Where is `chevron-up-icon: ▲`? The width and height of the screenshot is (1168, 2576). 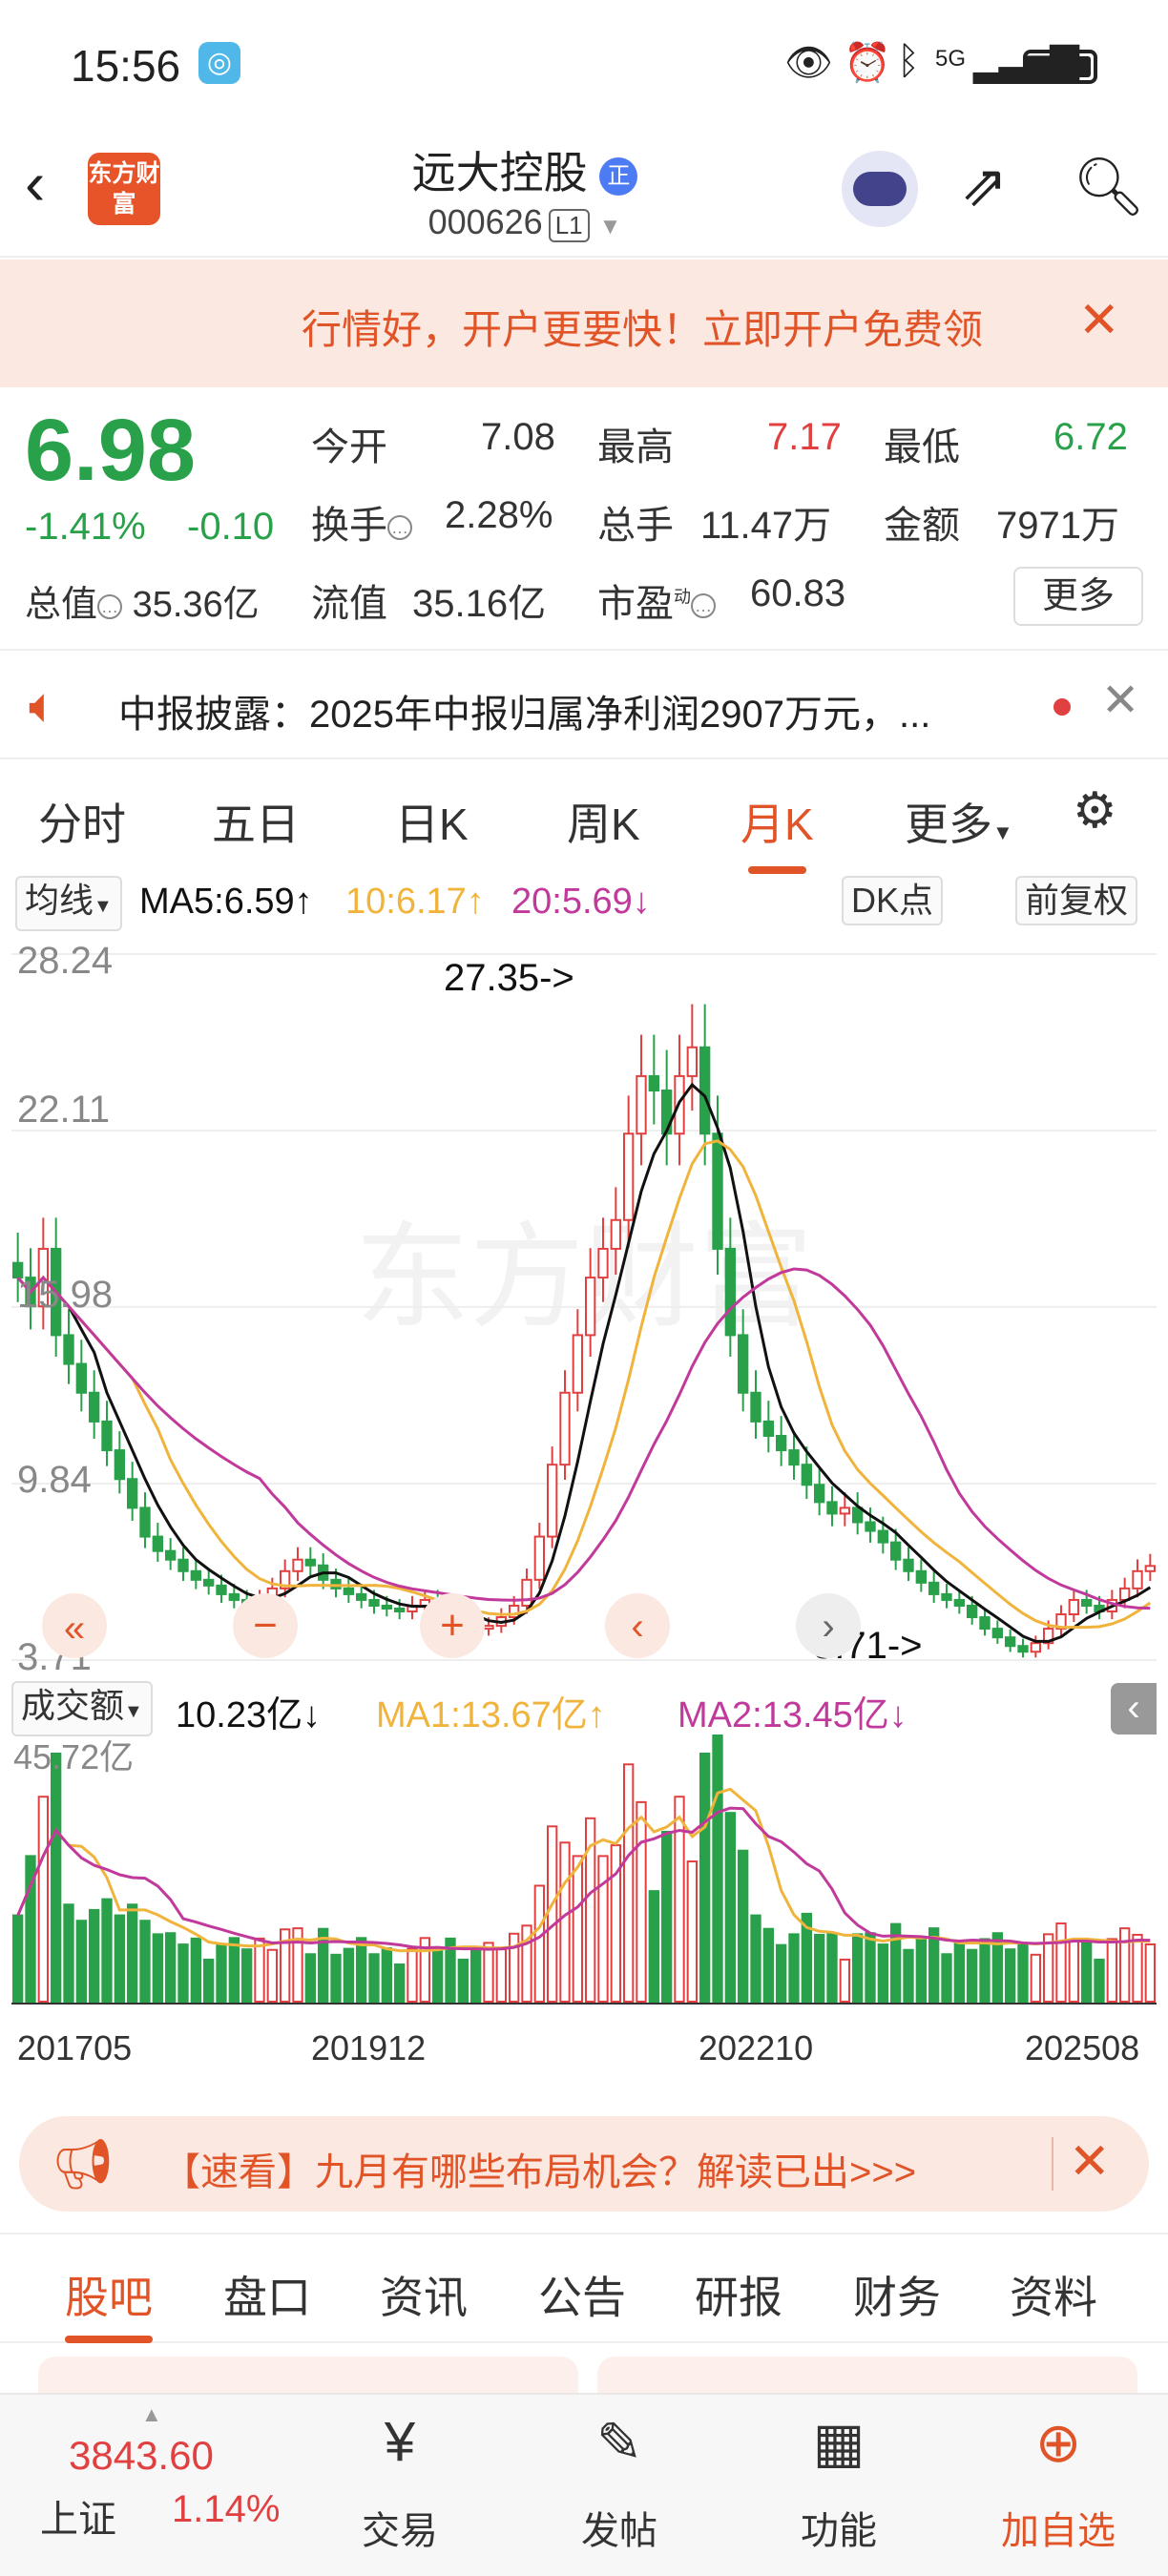 chevron-up-icon: ▲ is located at coordinates (151, 2414).